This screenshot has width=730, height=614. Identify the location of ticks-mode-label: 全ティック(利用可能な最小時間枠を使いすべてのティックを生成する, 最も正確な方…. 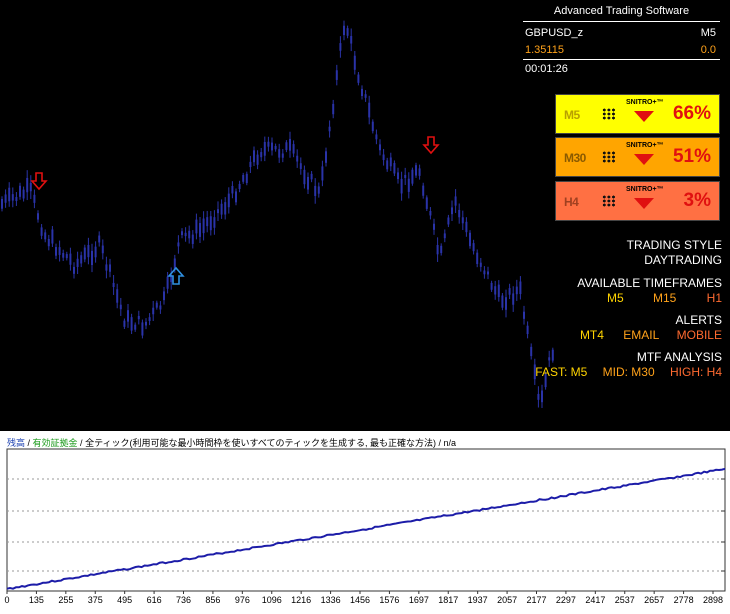
(260, 443).